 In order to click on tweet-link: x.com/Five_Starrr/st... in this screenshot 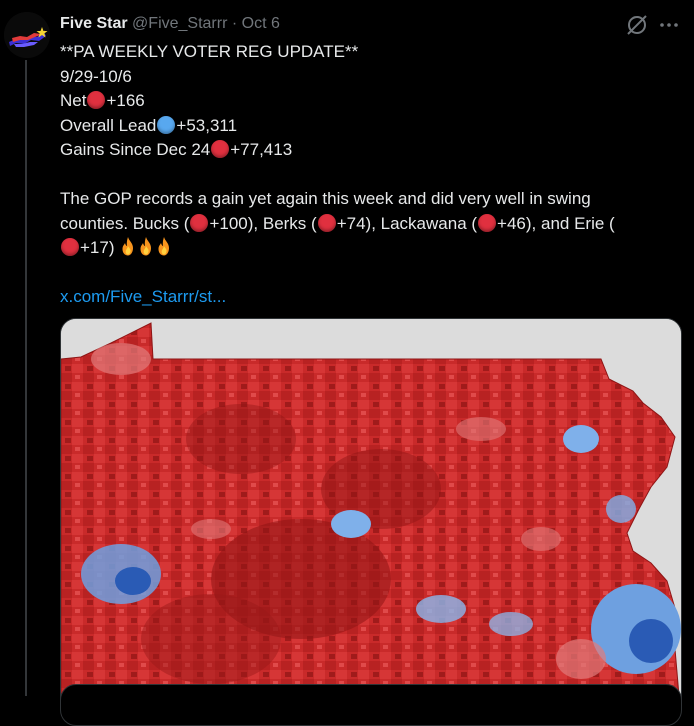, I will do `click(370, 297)`.